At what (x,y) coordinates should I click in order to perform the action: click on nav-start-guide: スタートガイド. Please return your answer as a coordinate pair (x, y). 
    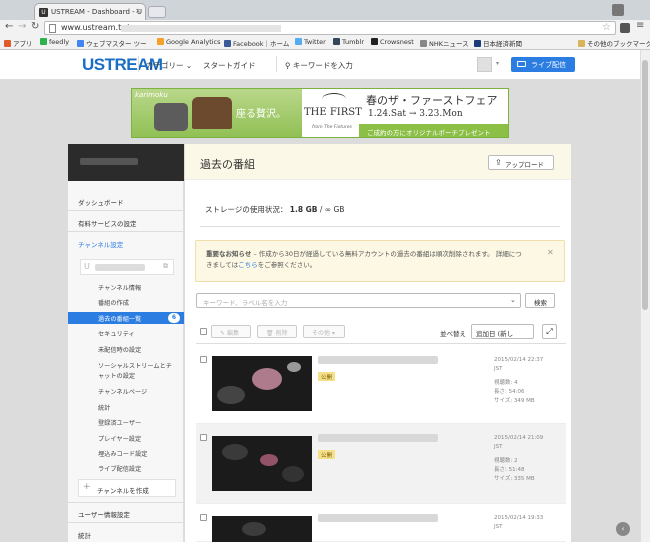
    Looking at the image, I should click on (229, 65).